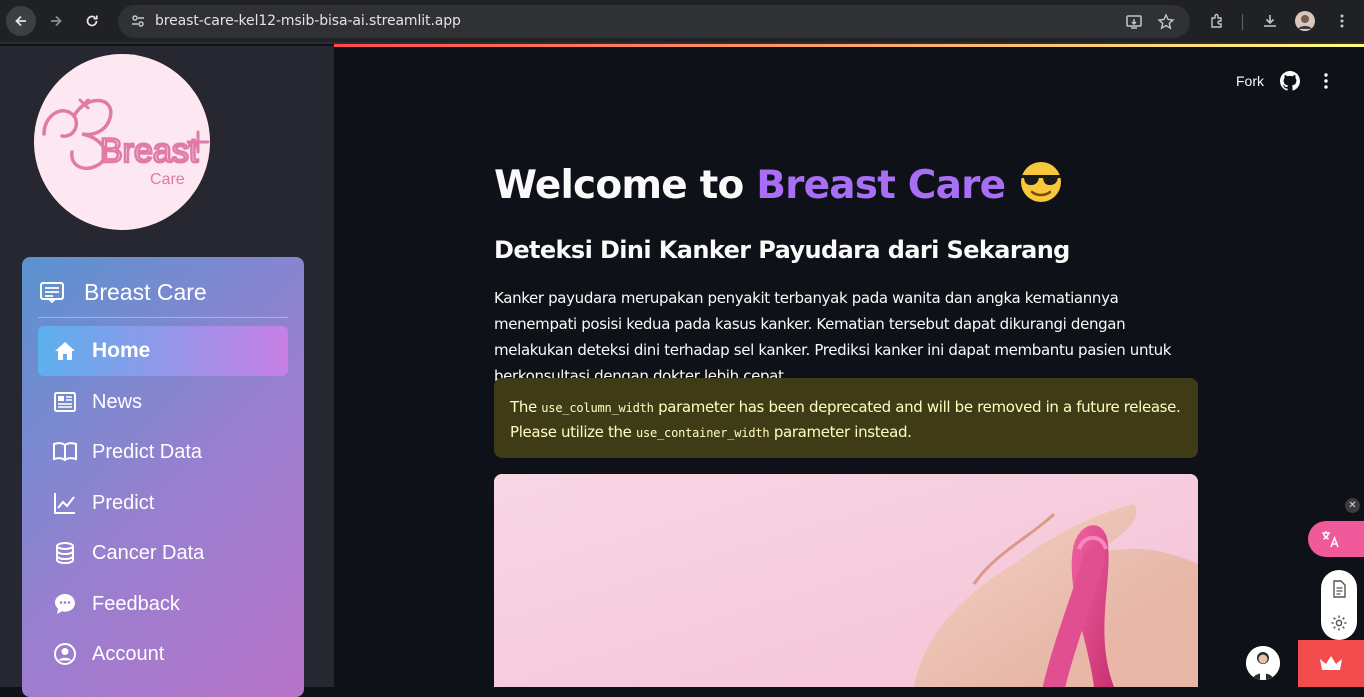  I want to click on logo-subtext: Care, so click(167, 179).